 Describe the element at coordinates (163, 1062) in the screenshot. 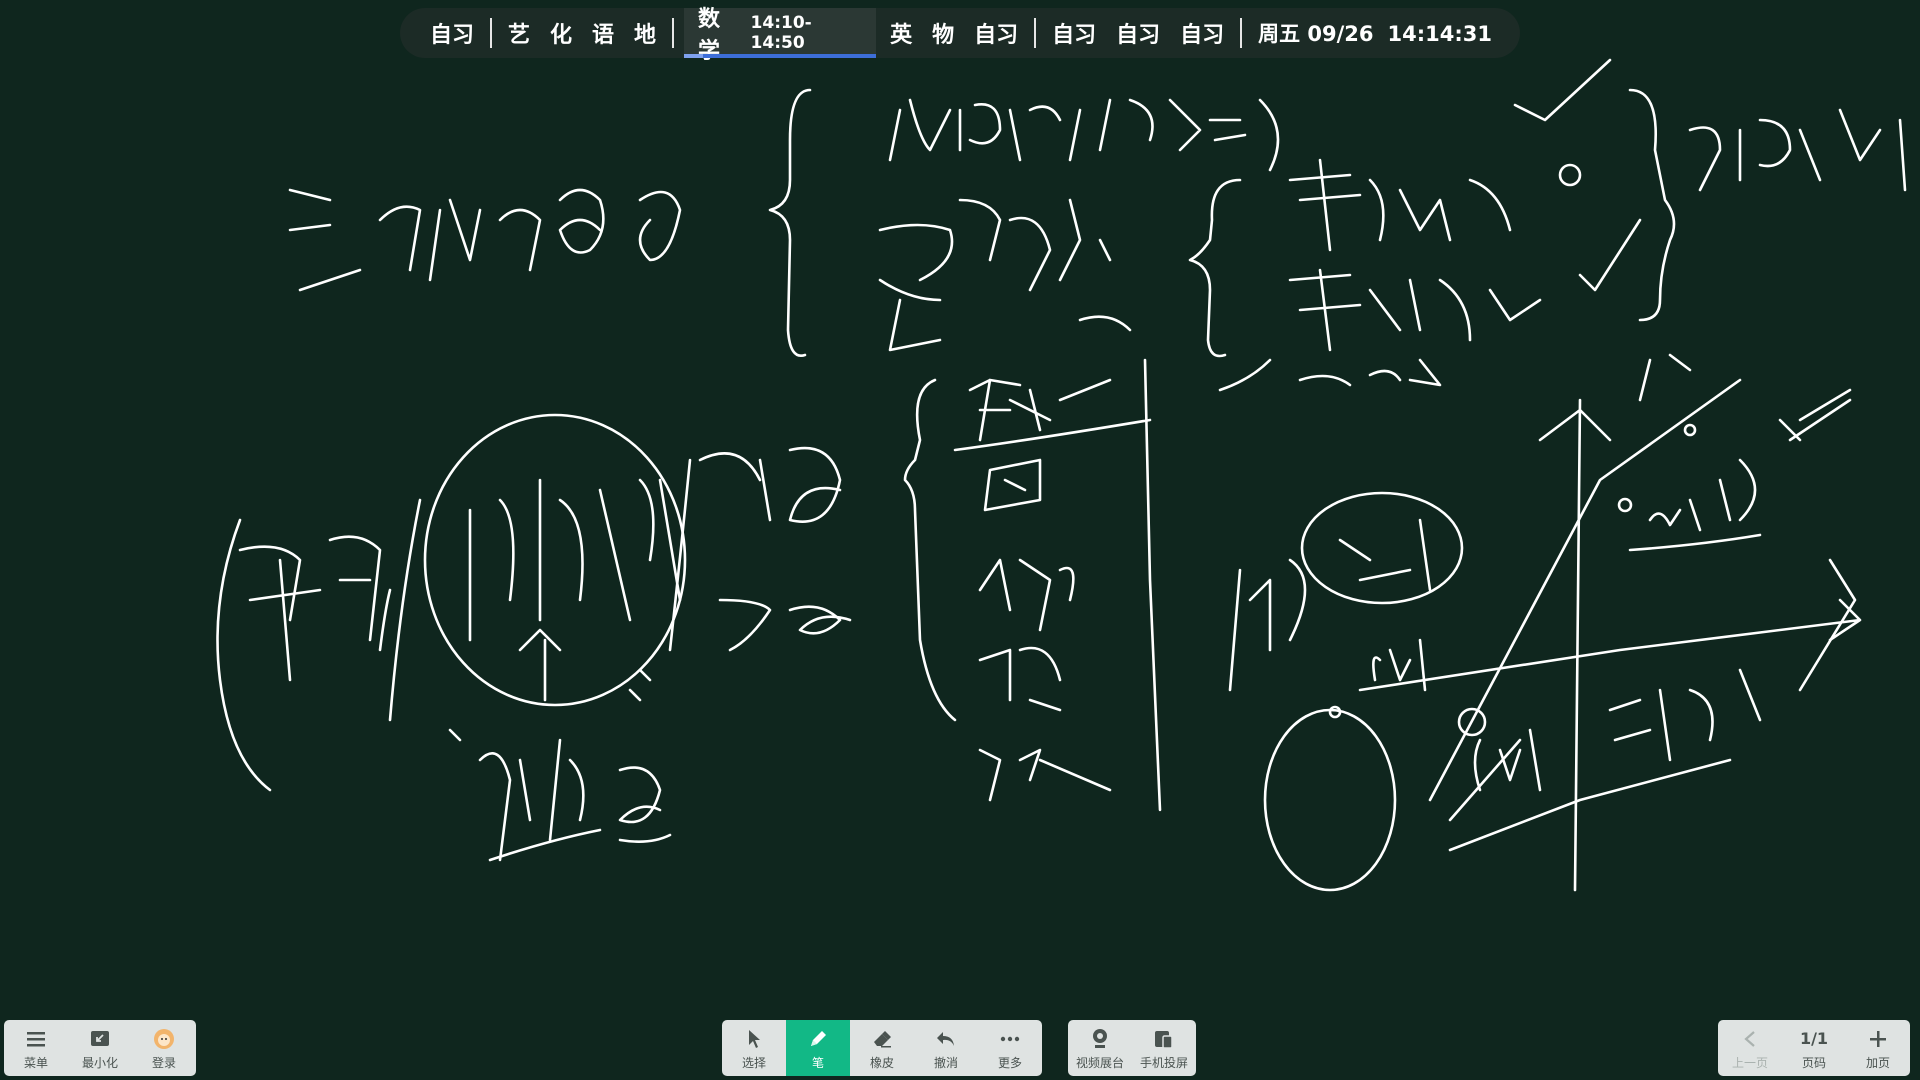

I see `login-label: 登录` at that location.